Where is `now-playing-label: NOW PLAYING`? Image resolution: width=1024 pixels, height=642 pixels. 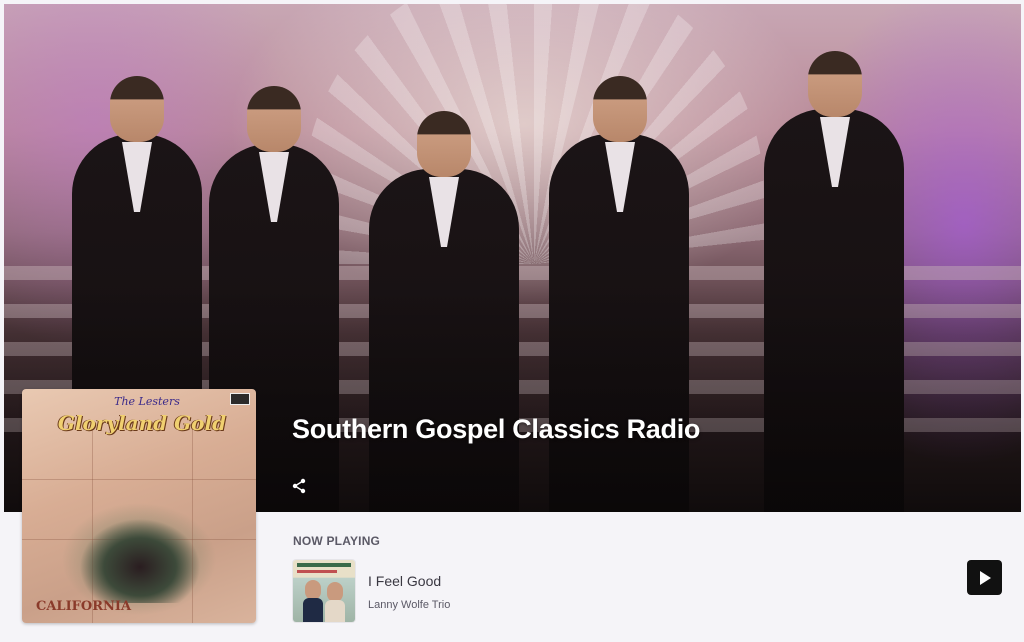
now-playing-label: NOW PLAYING is located at coordinates (337, 541).